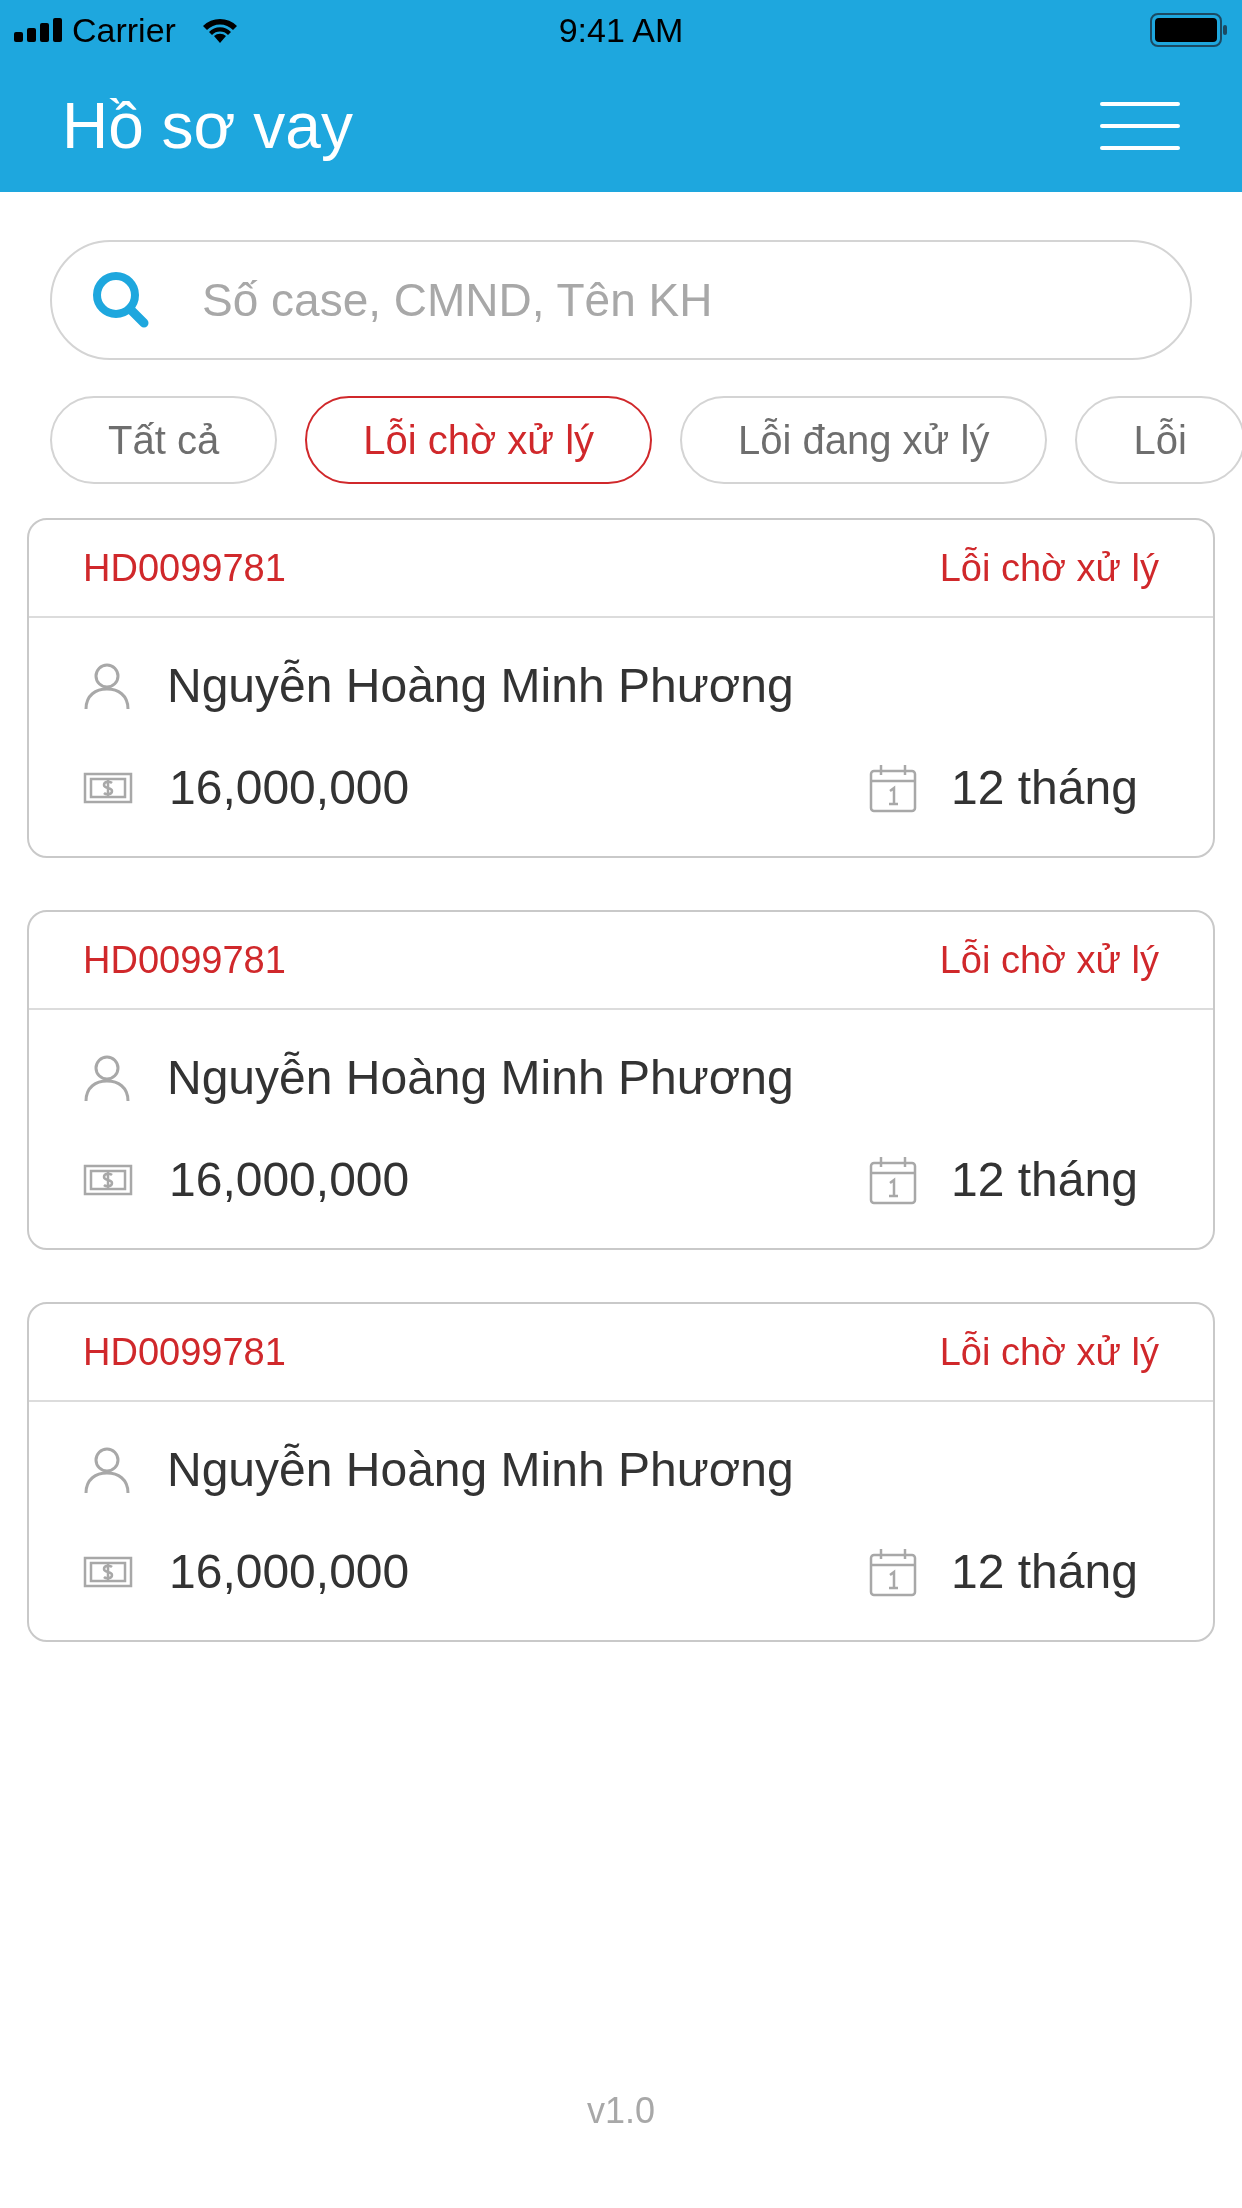 This screenshot has width=1242, height=2208. What do you see at coordinates (1158, 440) in the screenshot?
I see `filter-chip: Lỗi` at bounding box center [1158, 440].